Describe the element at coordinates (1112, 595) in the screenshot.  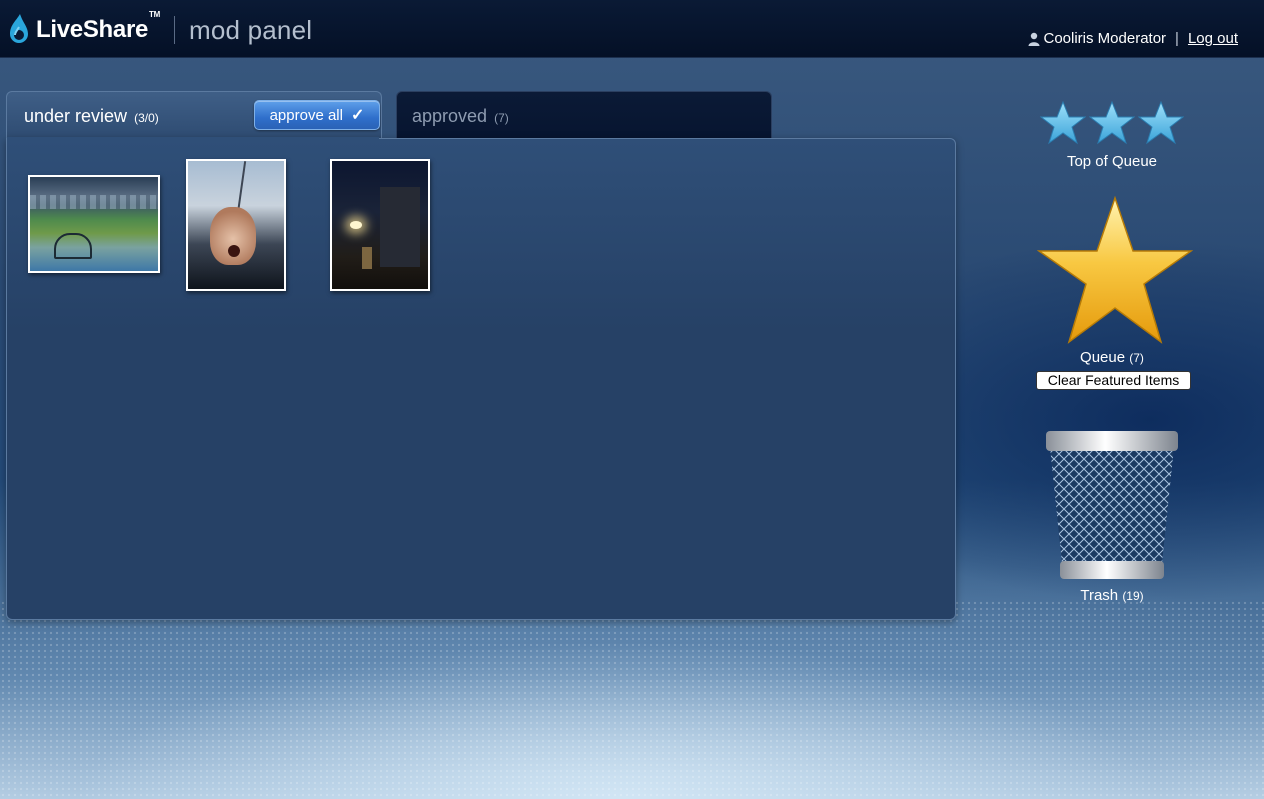
I see `trash-label: Trash (19)` at that location.